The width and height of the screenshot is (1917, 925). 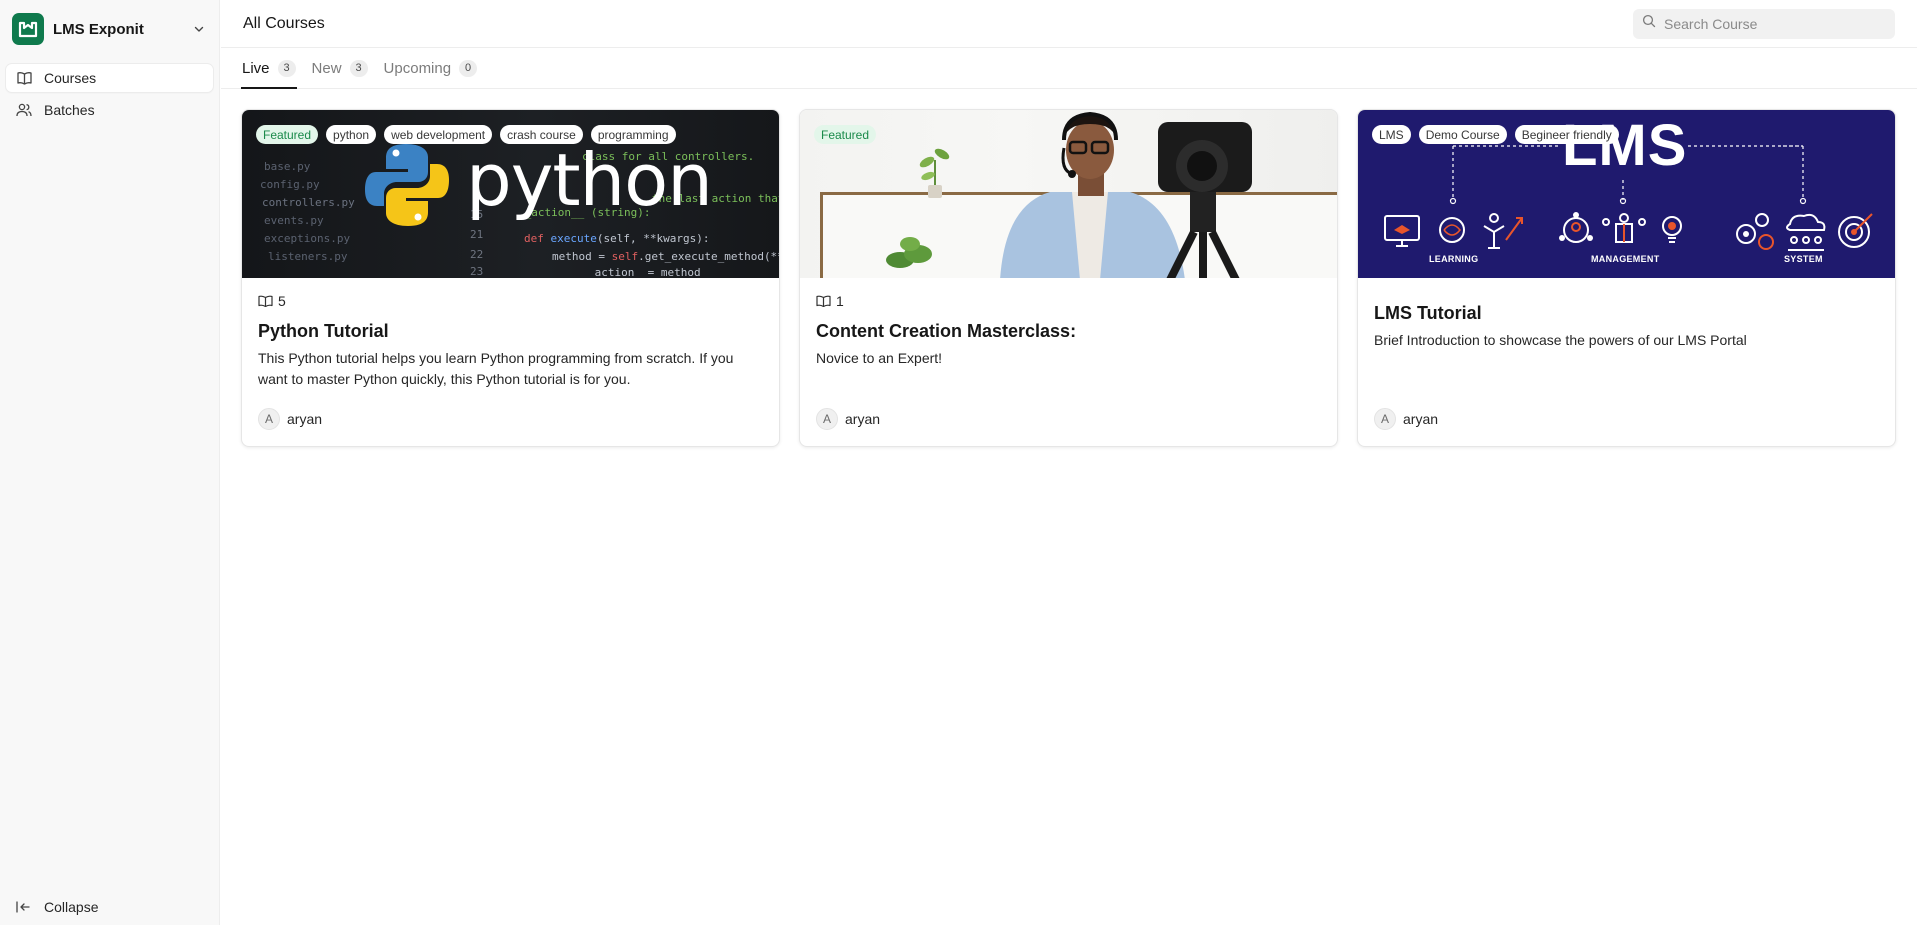 I want to click on tab-label: Upcoming, so click(x=417, y=68).